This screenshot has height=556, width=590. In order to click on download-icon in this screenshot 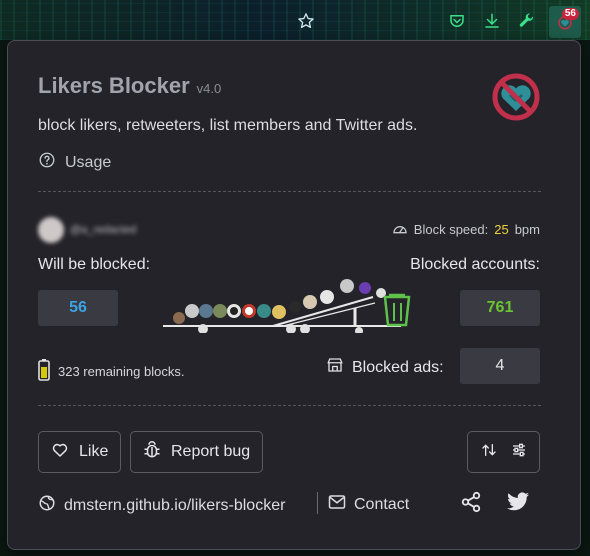, I will do `click(492, 21)`.